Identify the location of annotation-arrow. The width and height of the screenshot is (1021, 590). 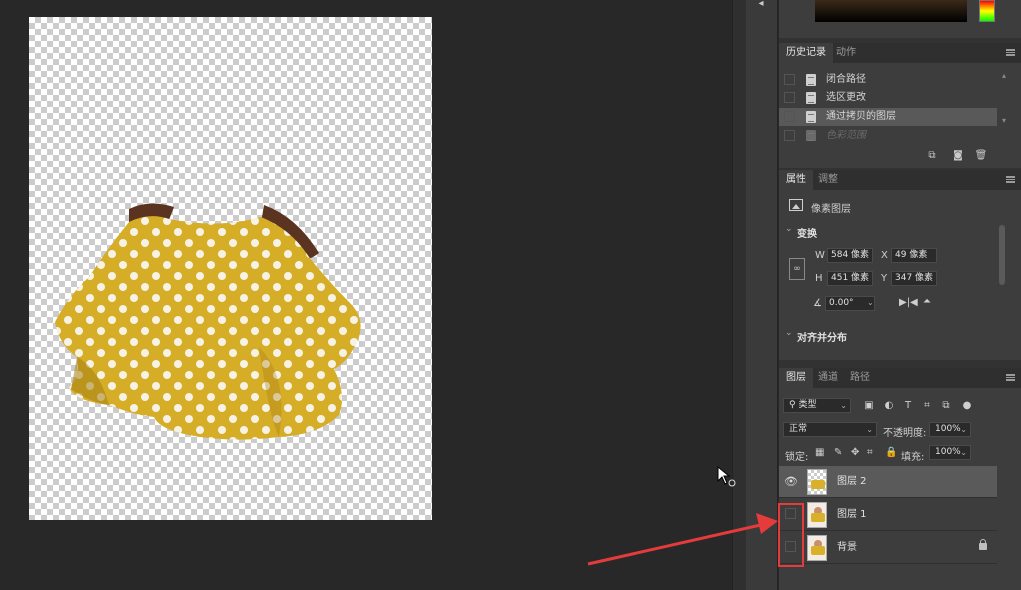
(682, 539).